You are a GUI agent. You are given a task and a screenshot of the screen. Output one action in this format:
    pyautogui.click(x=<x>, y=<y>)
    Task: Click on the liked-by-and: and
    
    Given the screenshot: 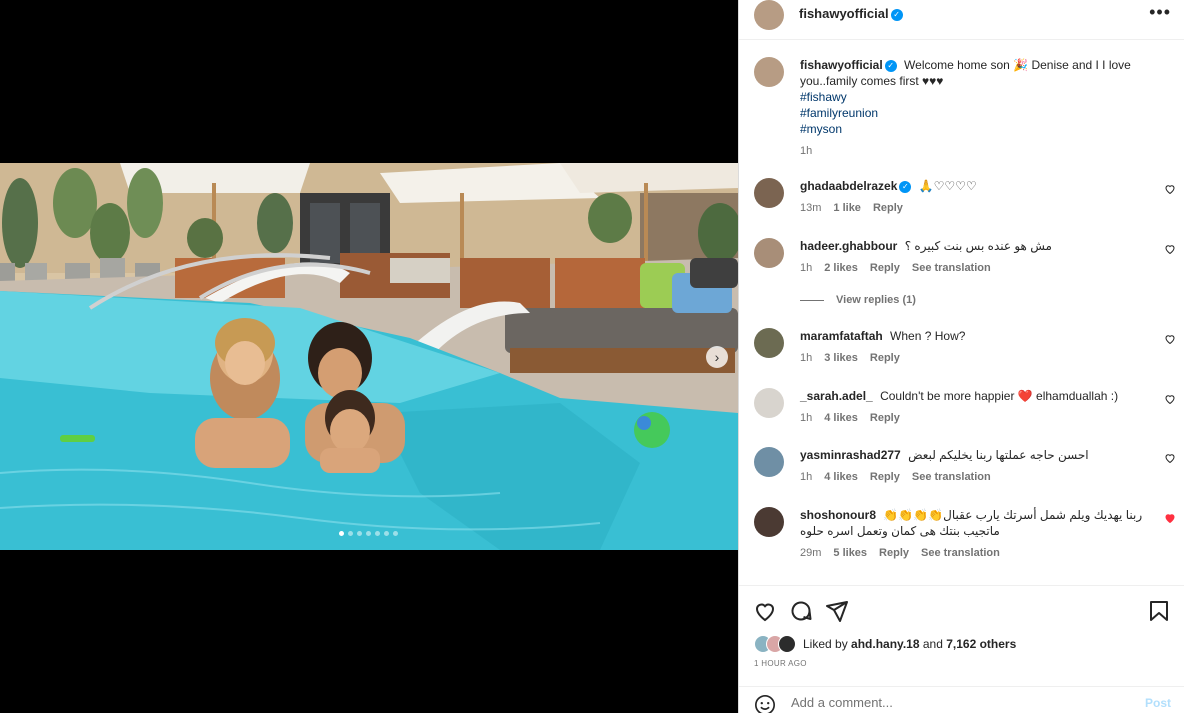 What is the action you would take?
    pyautogui.click(x=932, y=644)
    